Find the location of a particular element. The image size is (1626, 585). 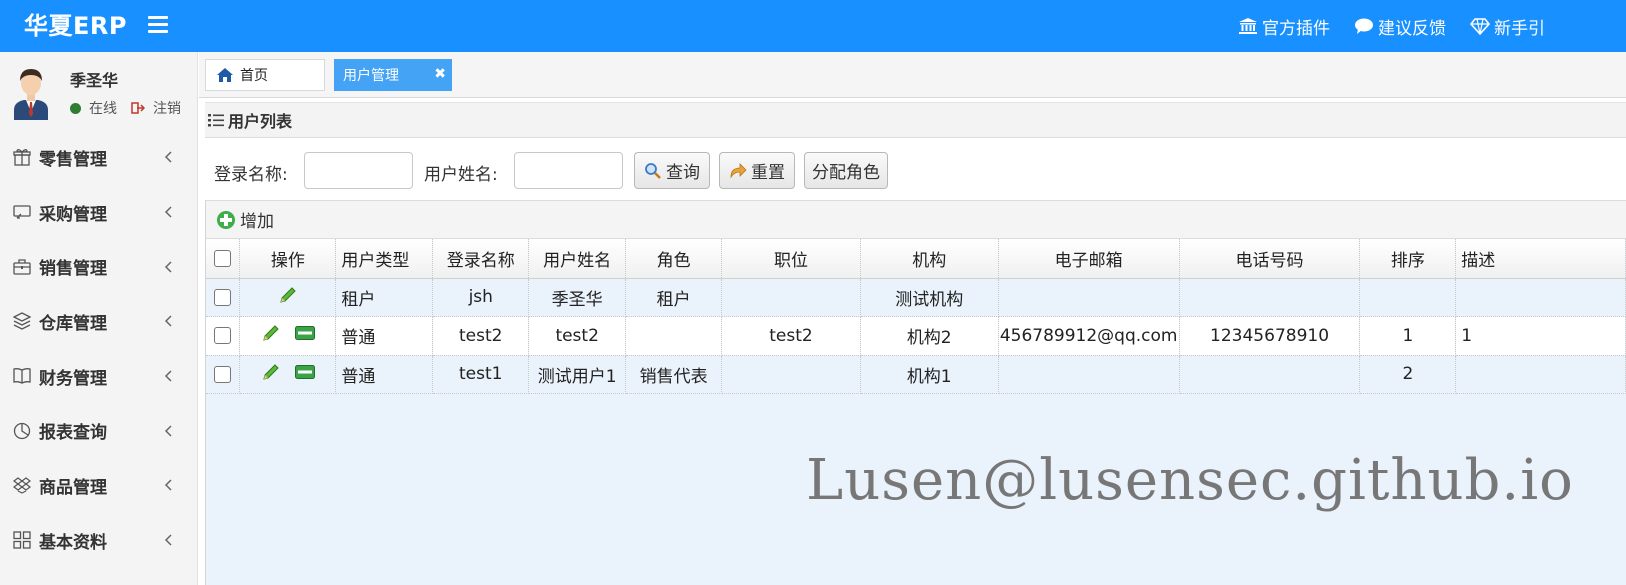

sidebar-item-reports: 报表查询 is located at coordinates (99, 430).